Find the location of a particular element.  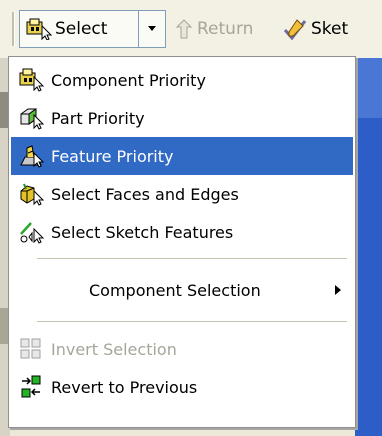

component-select-icon is located at coordinates (39, 29).